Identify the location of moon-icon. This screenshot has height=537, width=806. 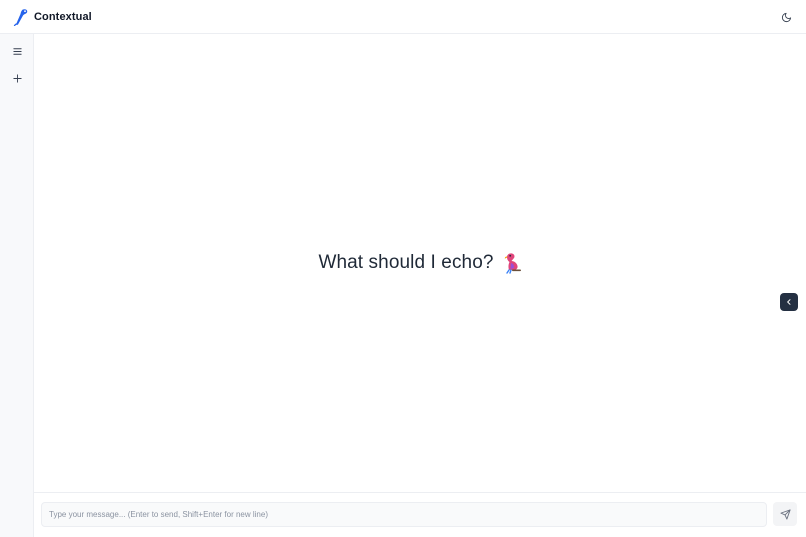
(786, 17).